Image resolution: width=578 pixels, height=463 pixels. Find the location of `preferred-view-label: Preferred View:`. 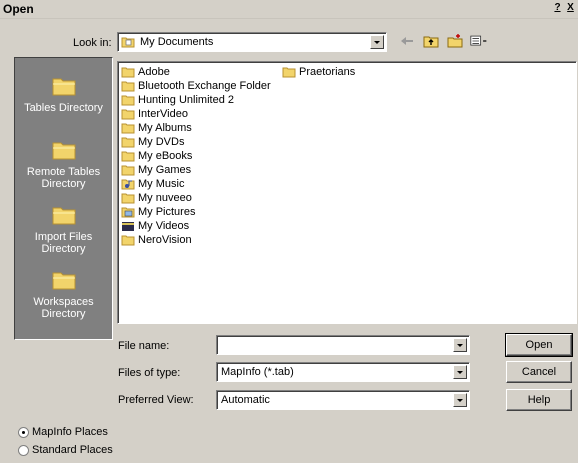

preferred-view-label: Preferred View: is located at coordinates (156, 400).